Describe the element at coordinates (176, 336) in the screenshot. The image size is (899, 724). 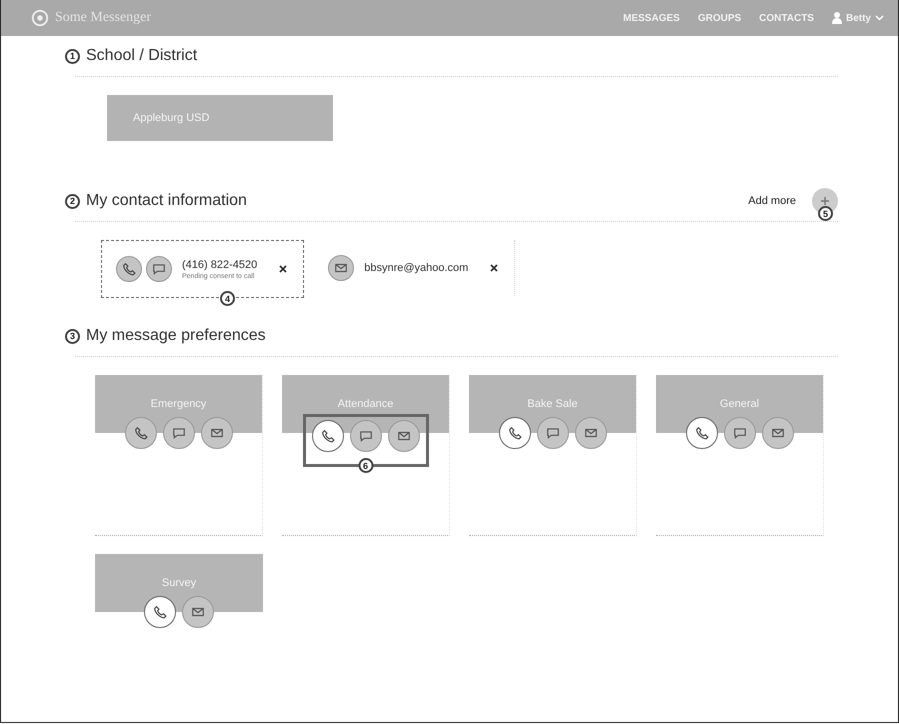
I see `section-title: My message preferences` at that location.